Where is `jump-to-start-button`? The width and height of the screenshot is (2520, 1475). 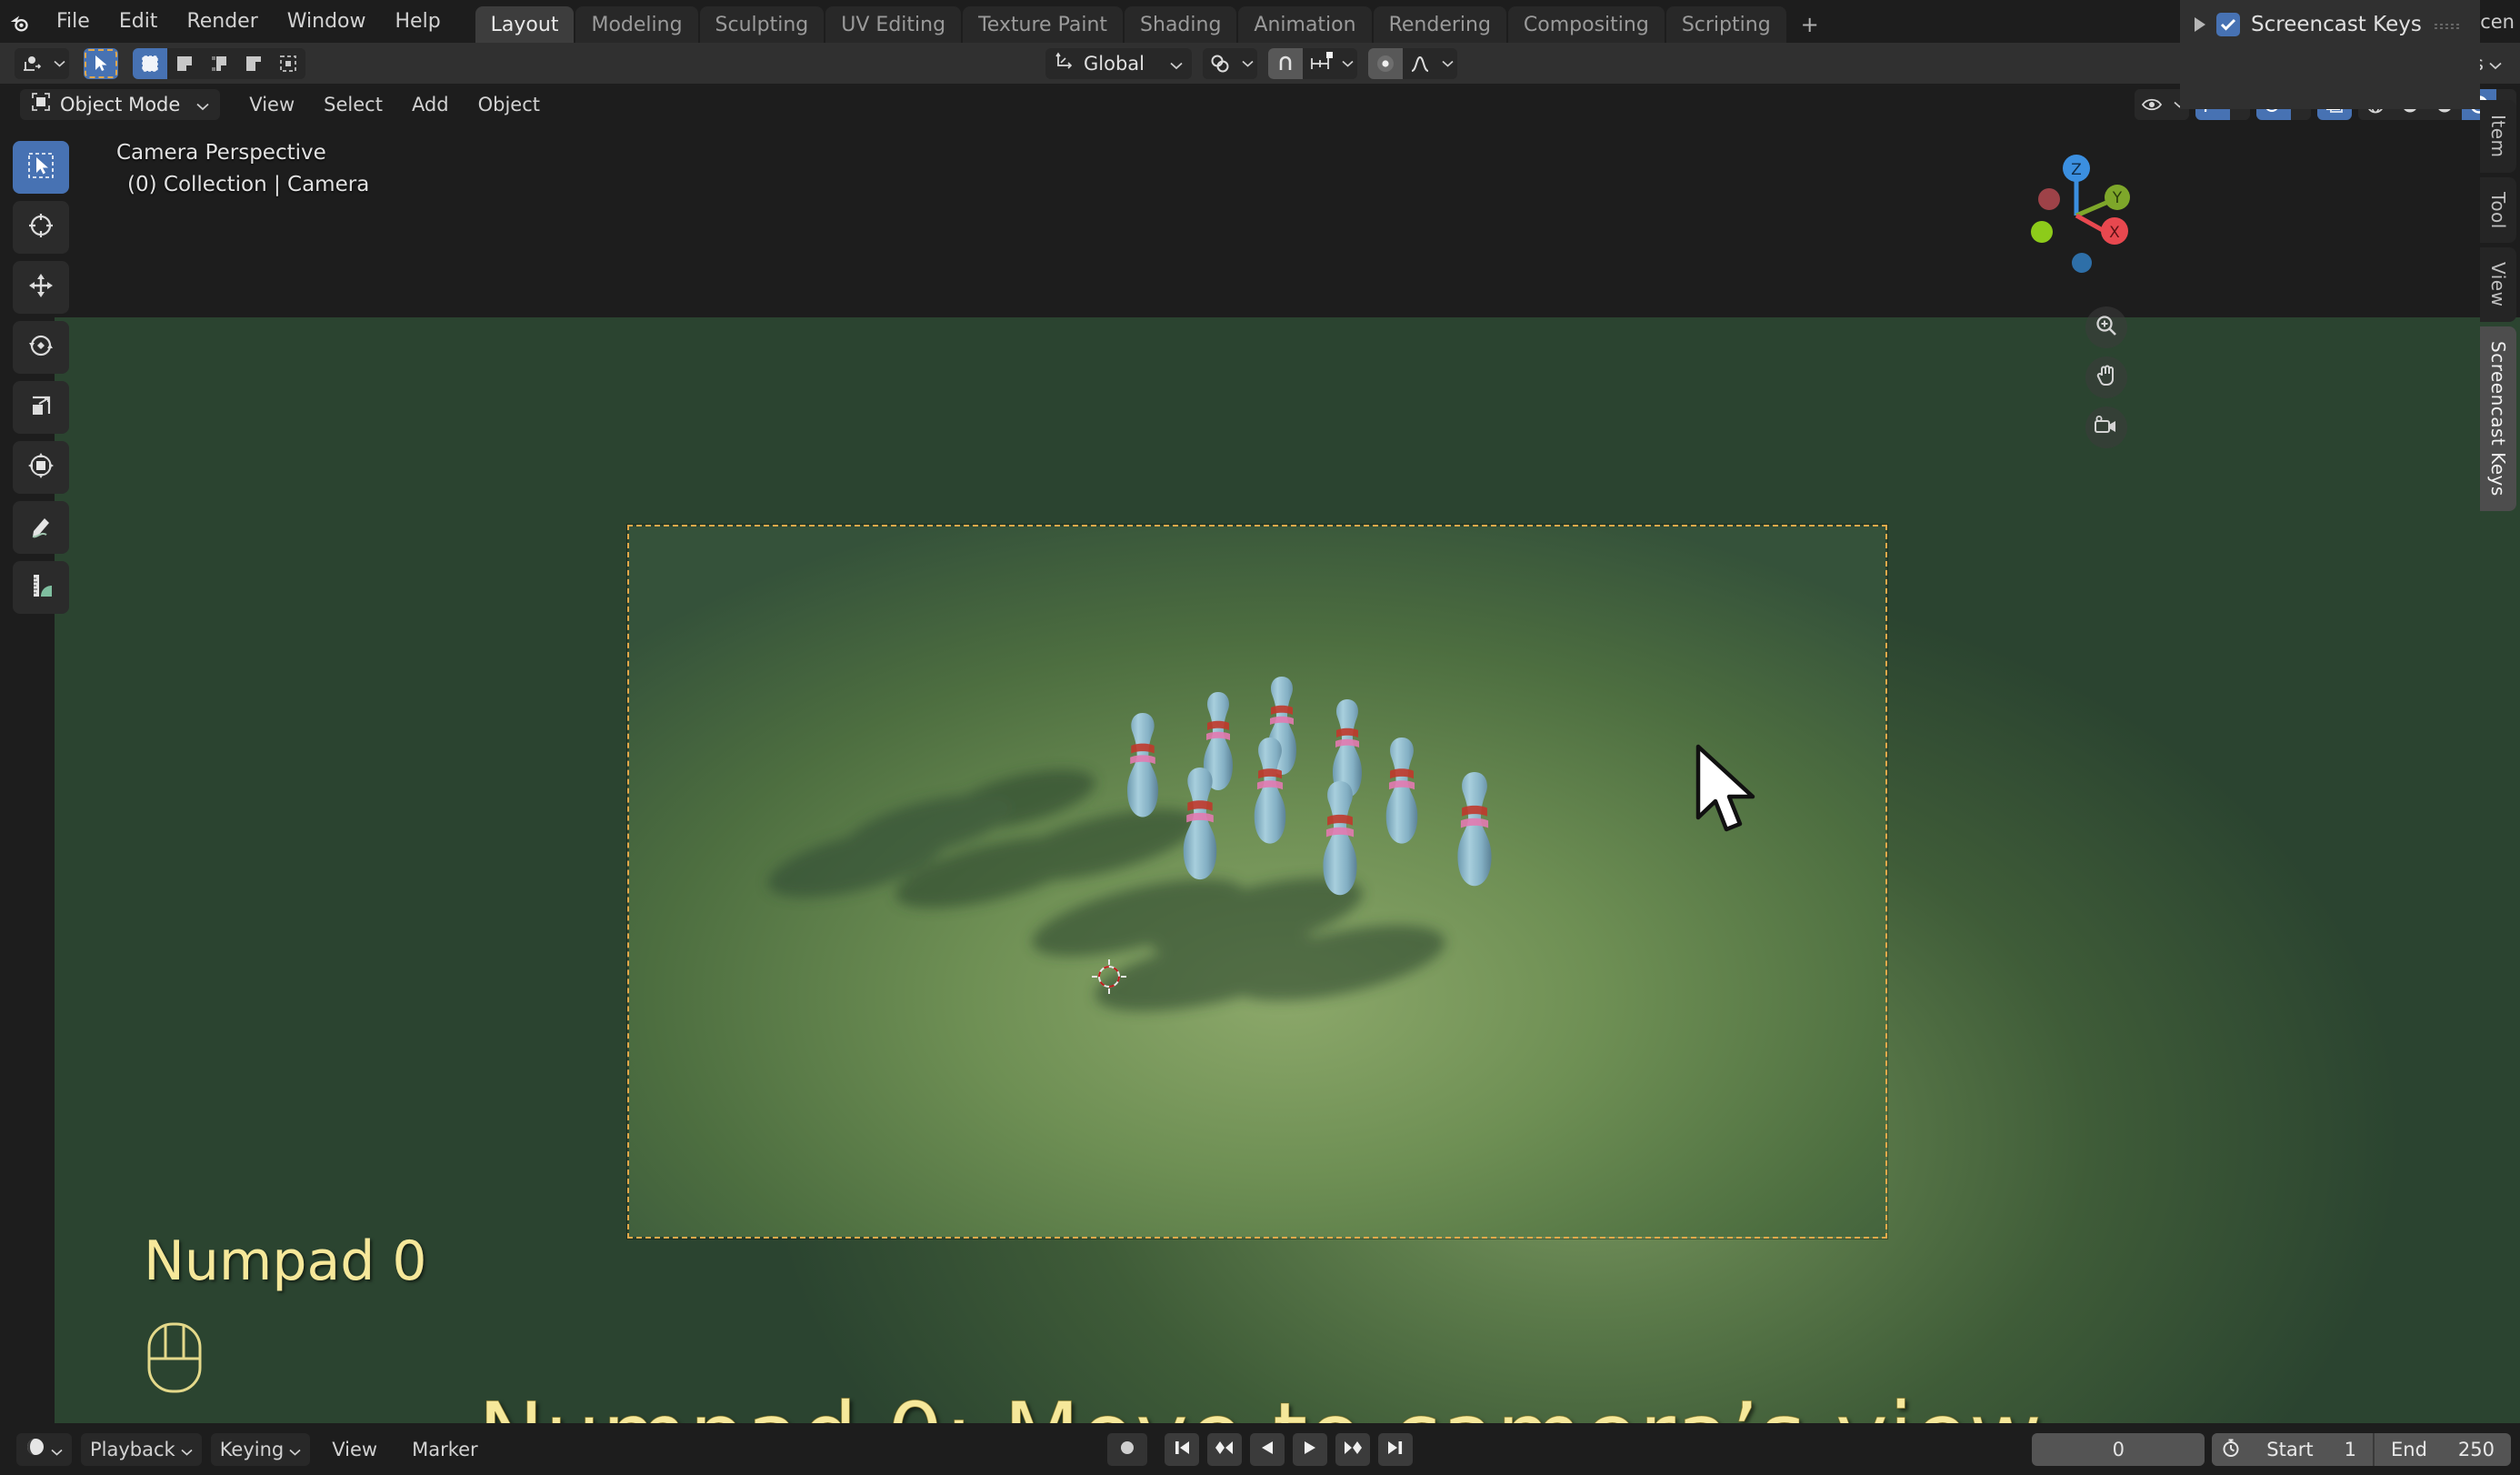 jump-to-start-button is located at coordinates (1182, 1449).